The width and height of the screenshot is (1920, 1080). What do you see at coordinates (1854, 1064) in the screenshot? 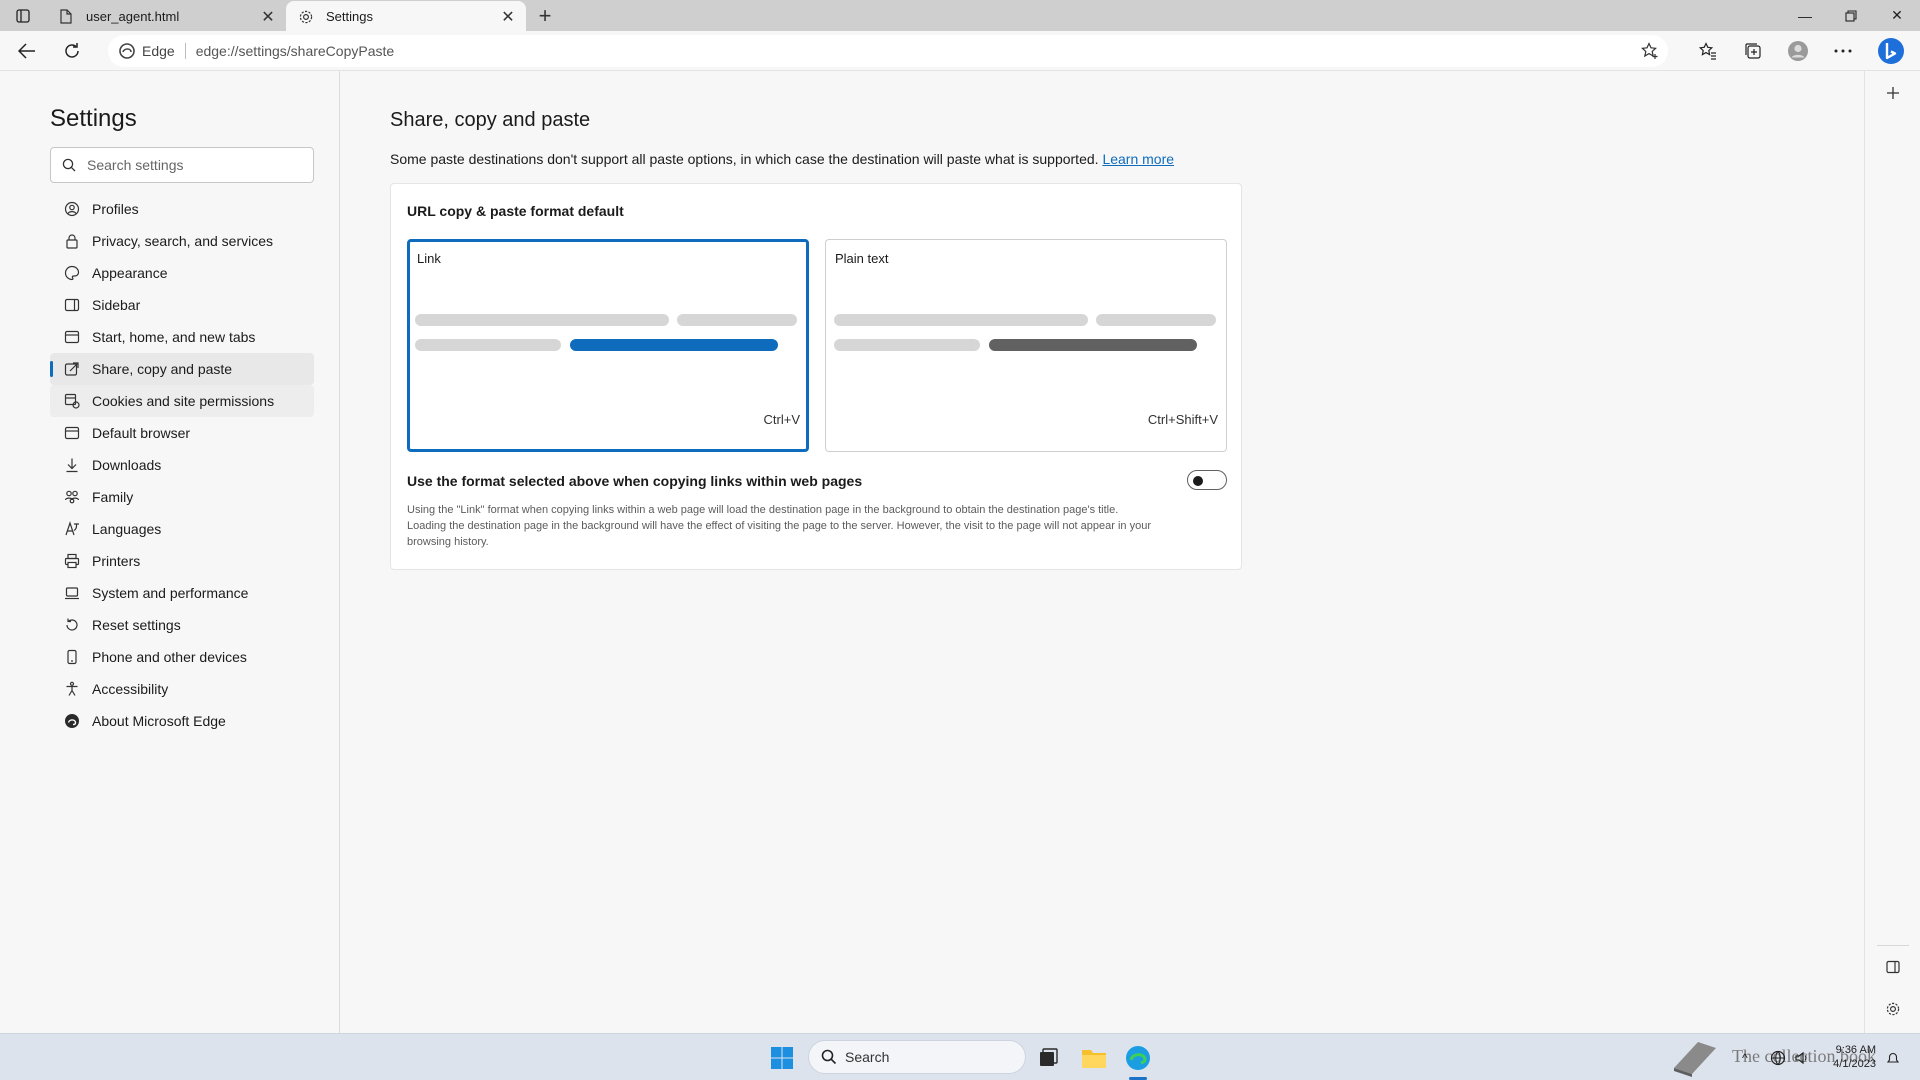
I see `clock-date: 4/1/2023` at bounding box center [1854, 1064].